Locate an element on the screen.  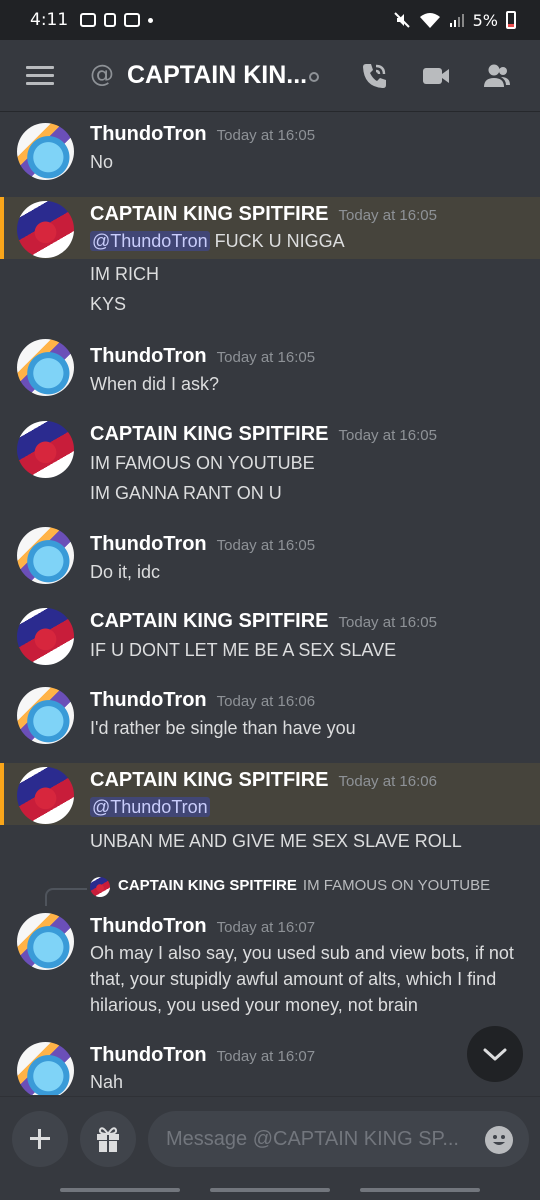
reply-spine is located at coordinates (66, 897).